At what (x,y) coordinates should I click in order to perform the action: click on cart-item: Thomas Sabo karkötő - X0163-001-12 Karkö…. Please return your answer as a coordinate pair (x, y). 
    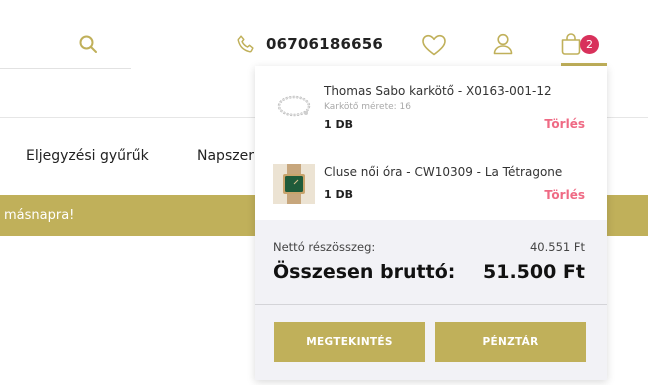
    Looking at the image, I should click on (431, 109).